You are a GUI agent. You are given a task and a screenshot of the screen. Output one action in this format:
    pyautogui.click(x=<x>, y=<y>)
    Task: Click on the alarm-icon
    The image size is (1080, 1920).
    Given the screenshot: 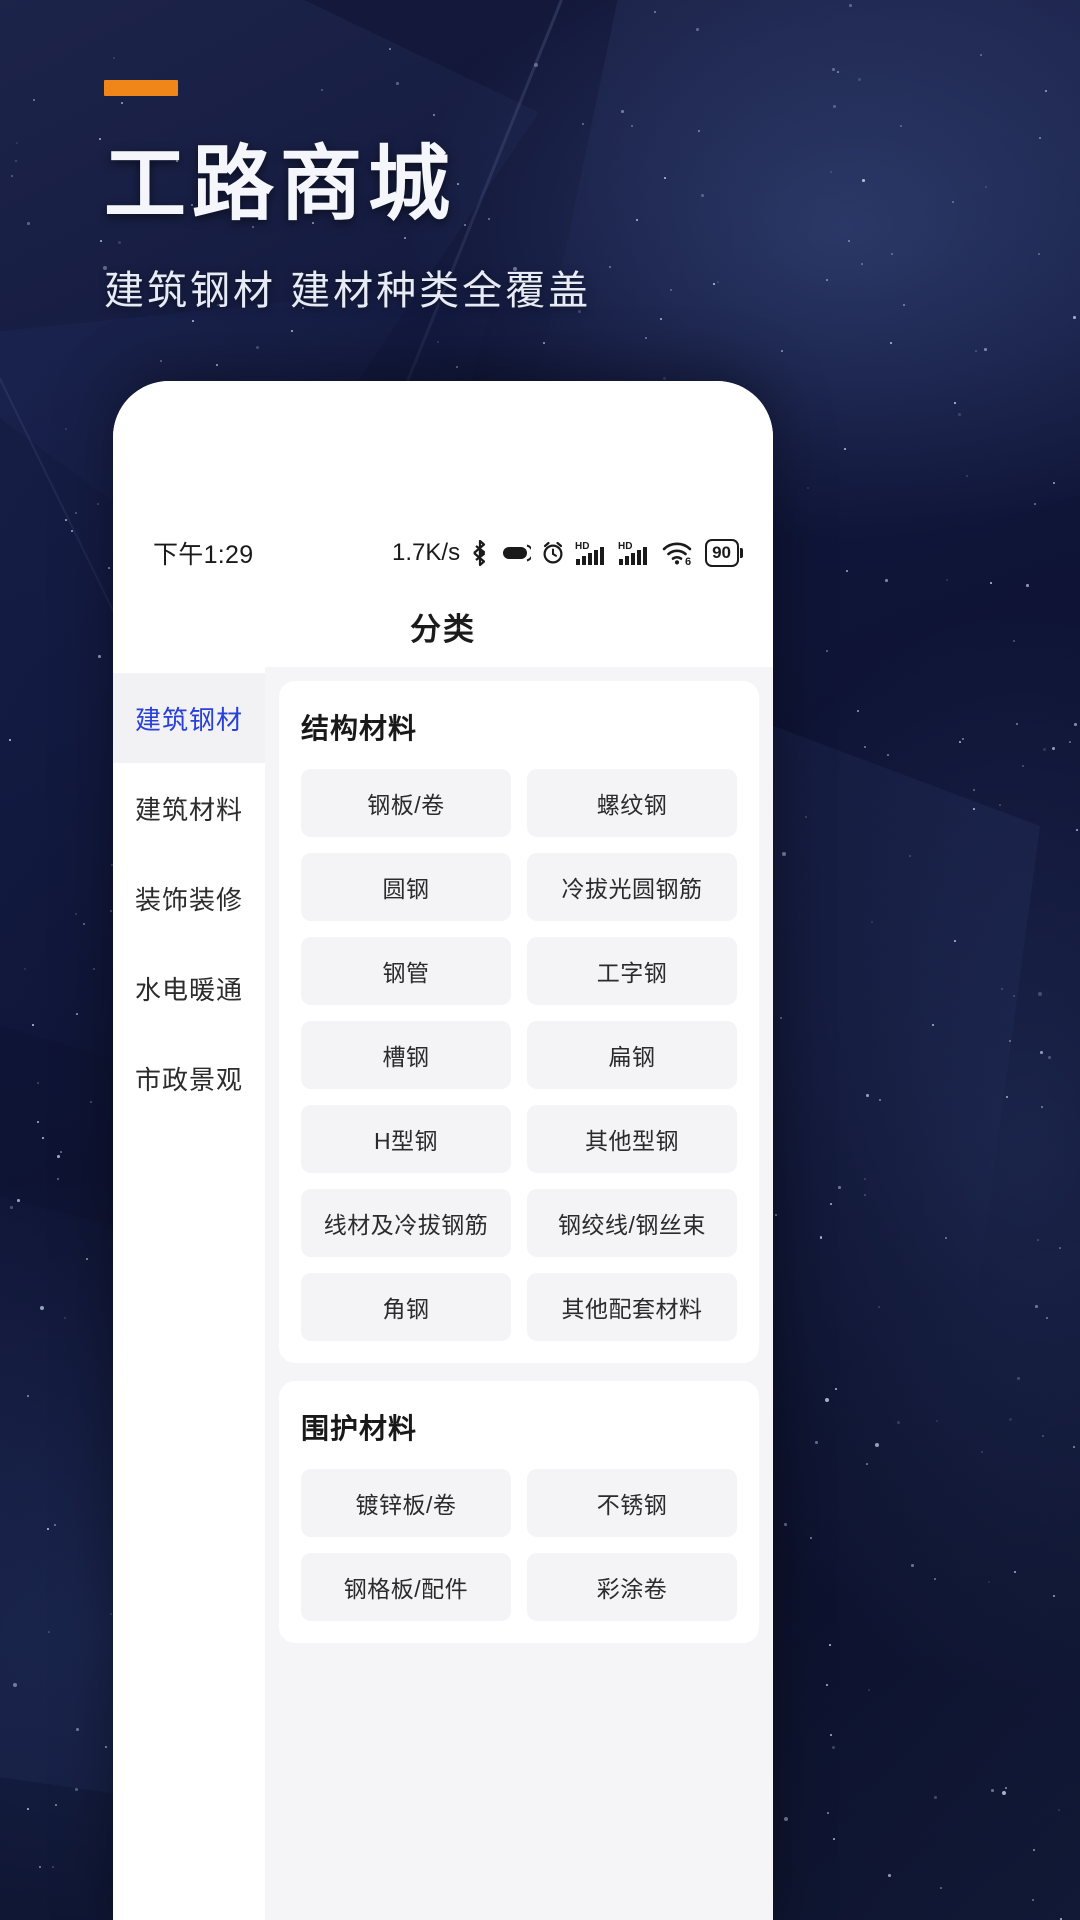 What is the action you would take?
    pyautogui.click(x=553, y=552)
    